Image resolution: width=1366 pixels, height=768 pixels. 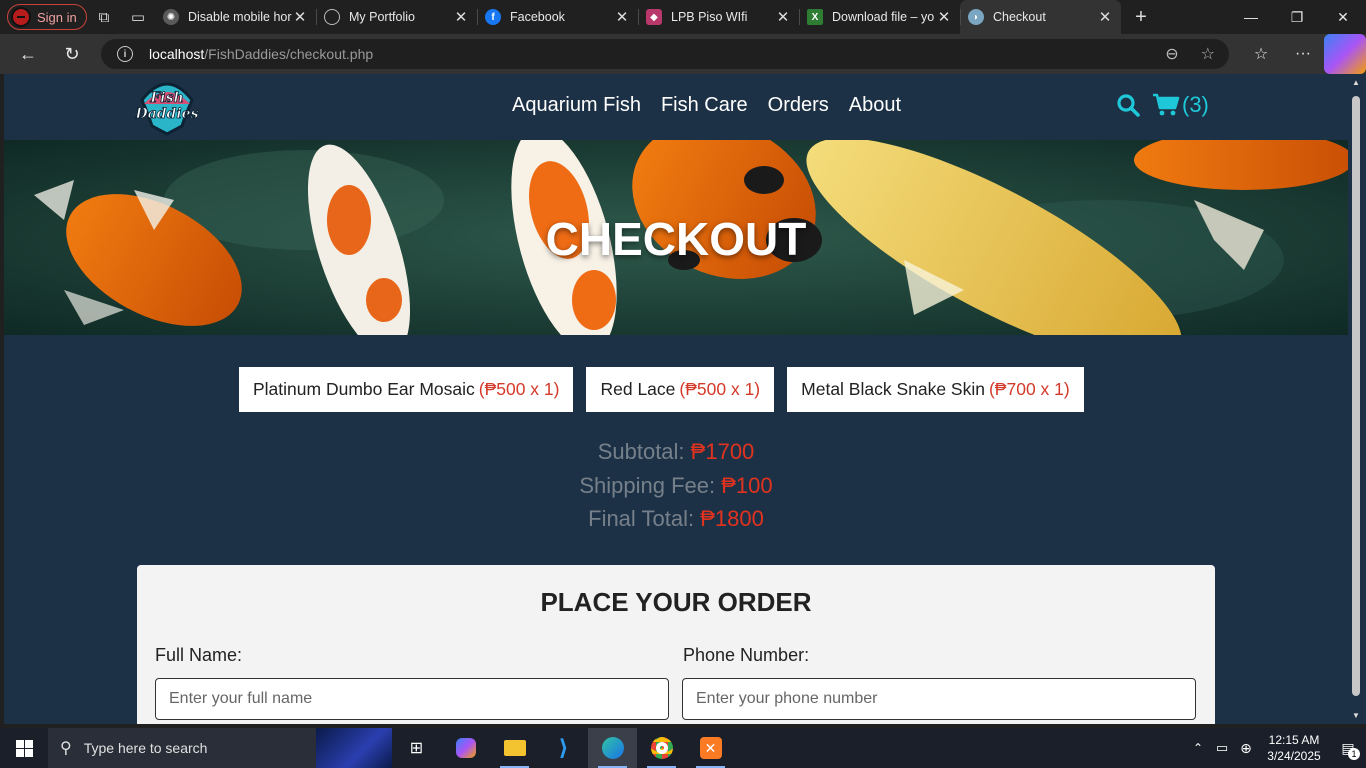 What do you see at coordinates (1128, 105) in the screenshot?
I see `search-icon` at bounding box center [1128, 105].